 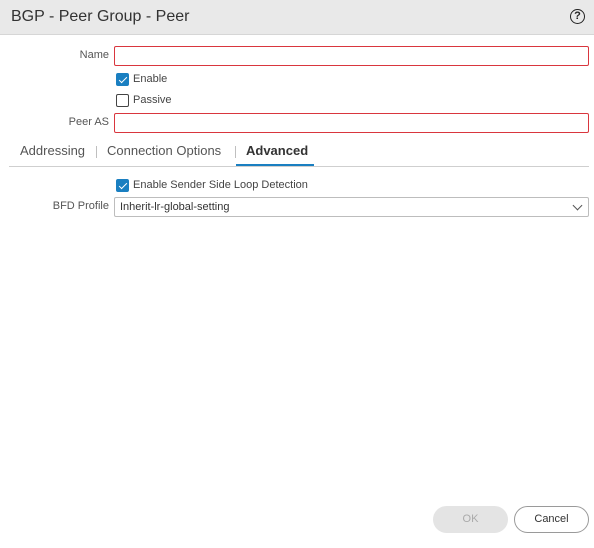 I want to click on enable-checkbox, so click(x=122, y=79).